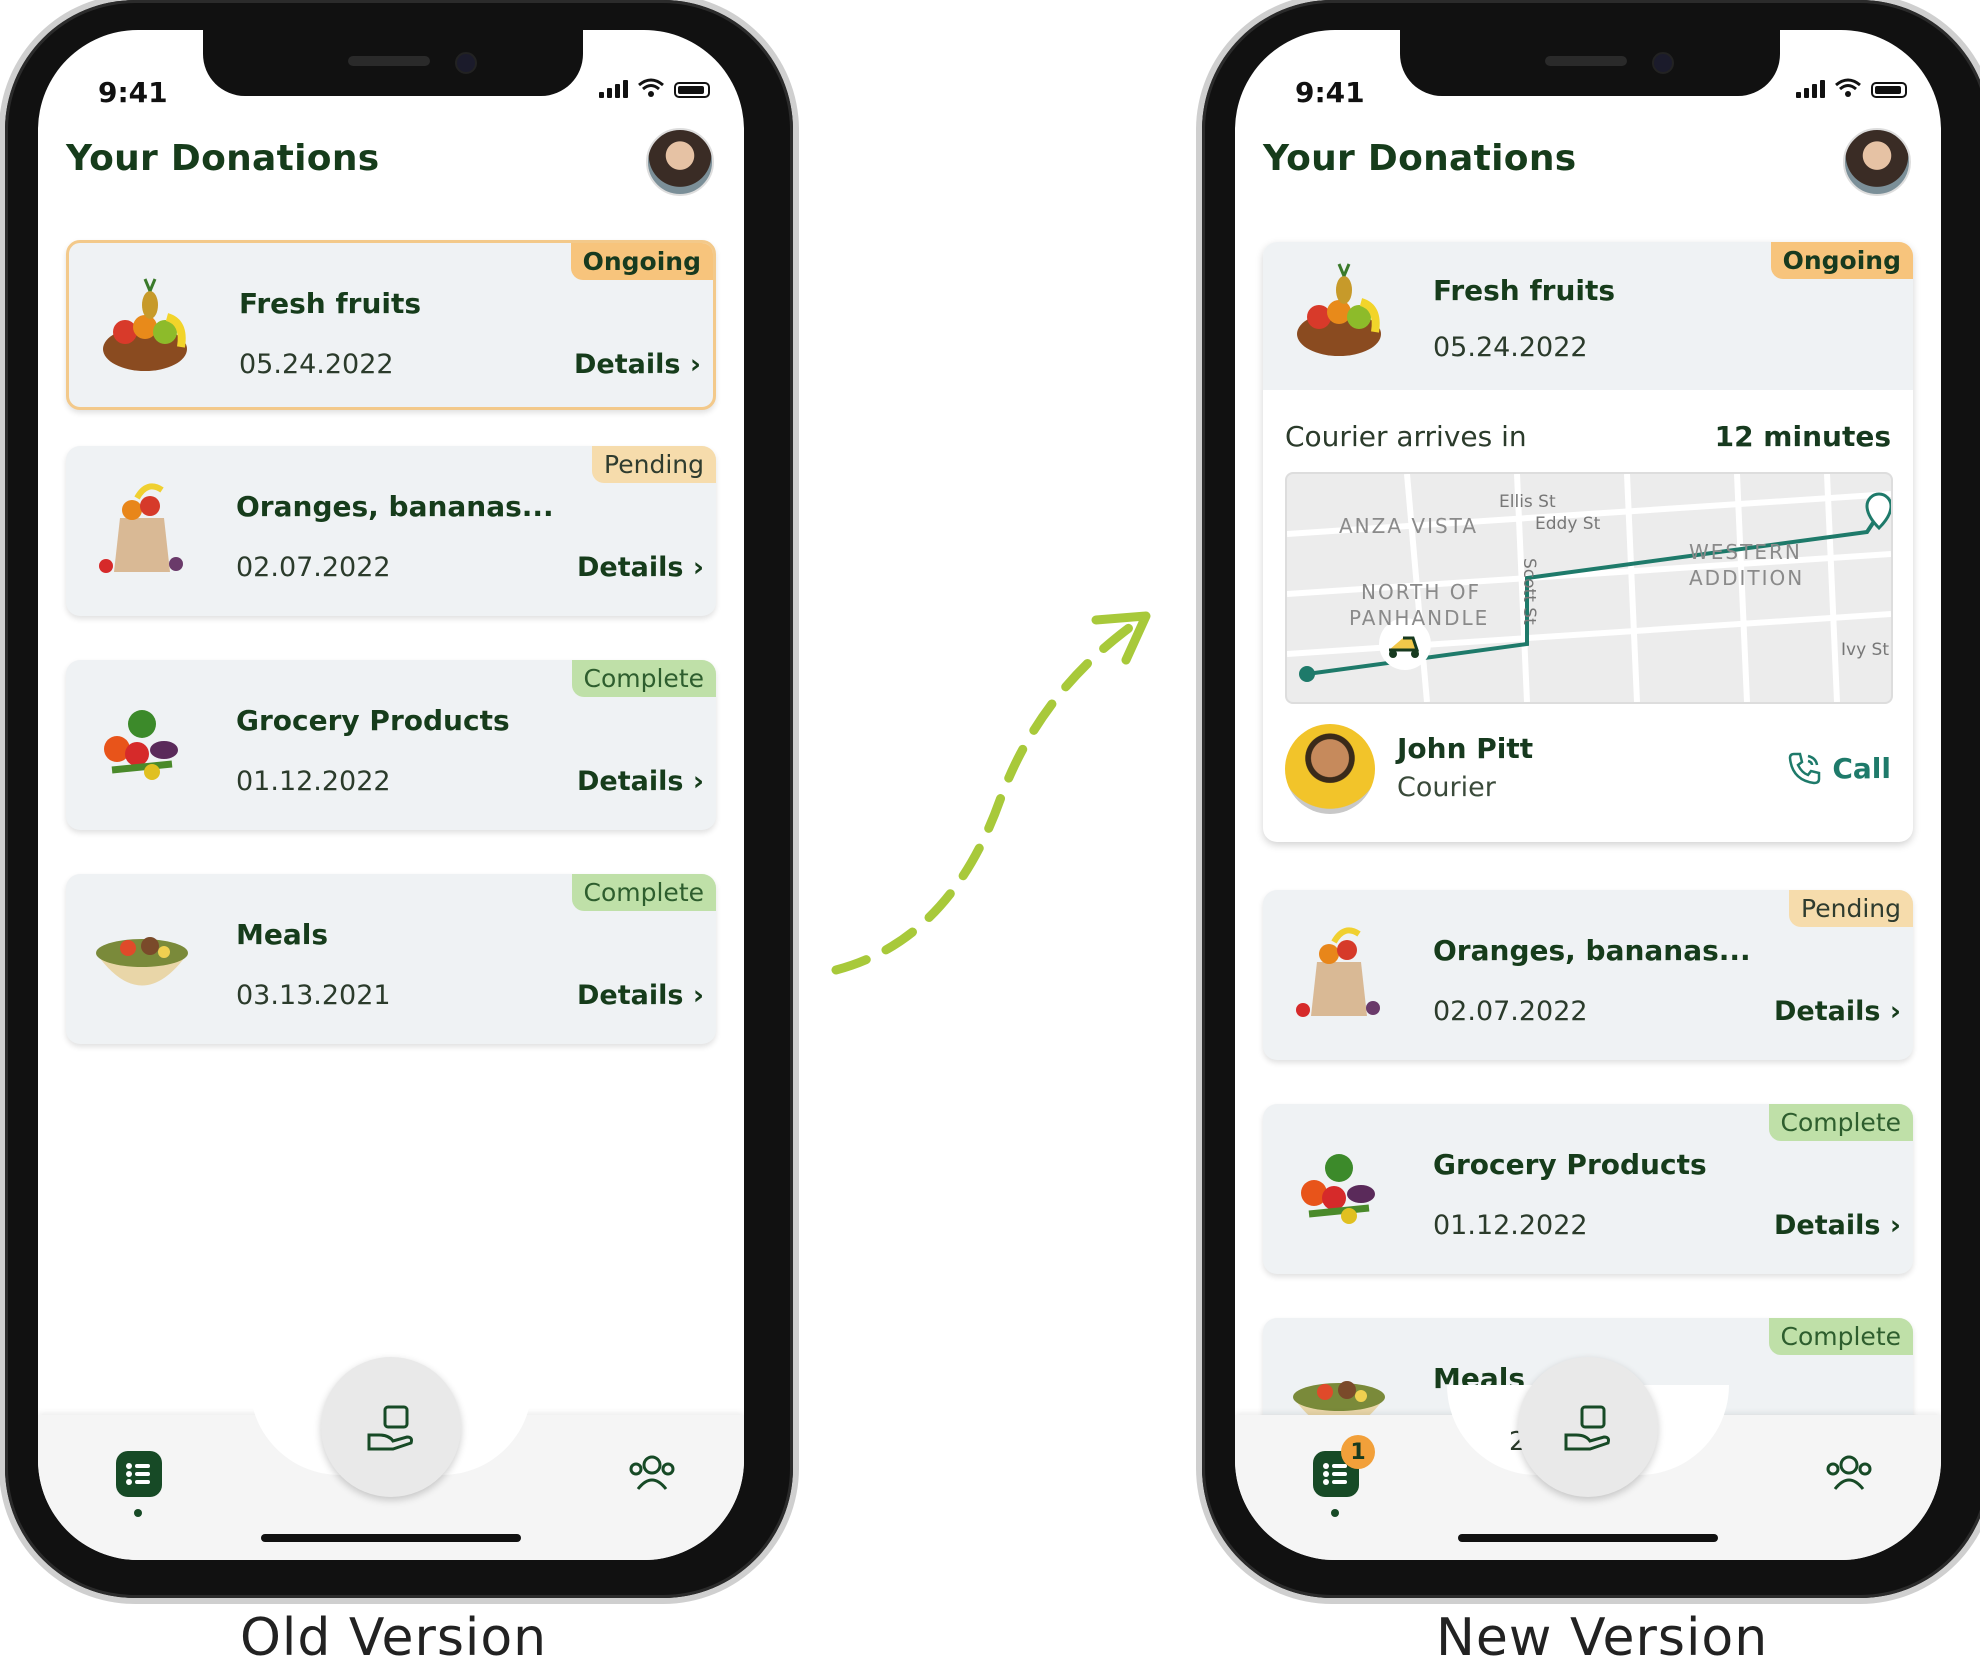 This screenshot has height=1674, width=1980. What do you see at coordinates (1810, 89) in the screenshot?
I see `signal-icon` at bounding box center [1810, 89].